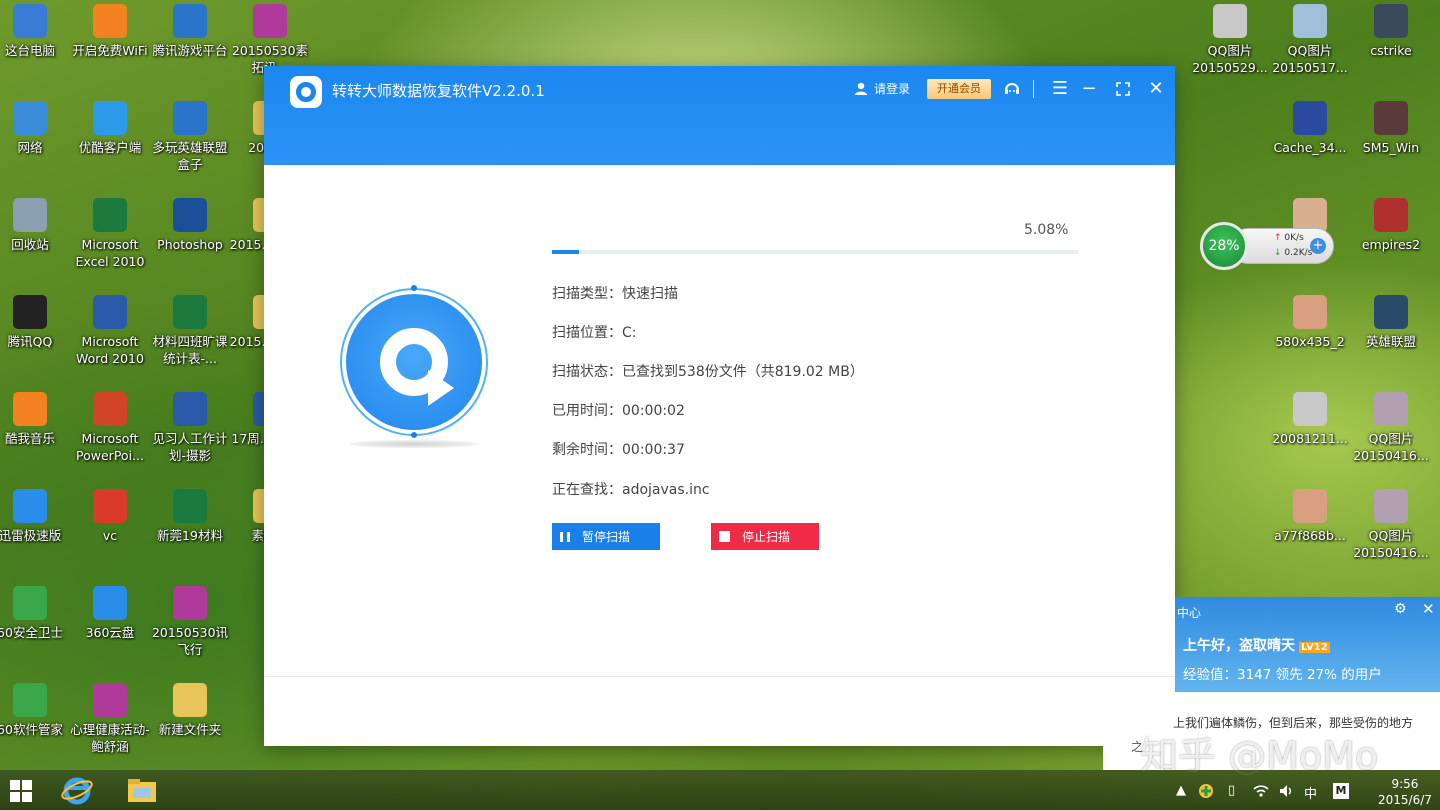 The image size is (1440, 810). Describe the element at coordinates (110, 215) in the screenshot. I see `excel-icon` at that location.